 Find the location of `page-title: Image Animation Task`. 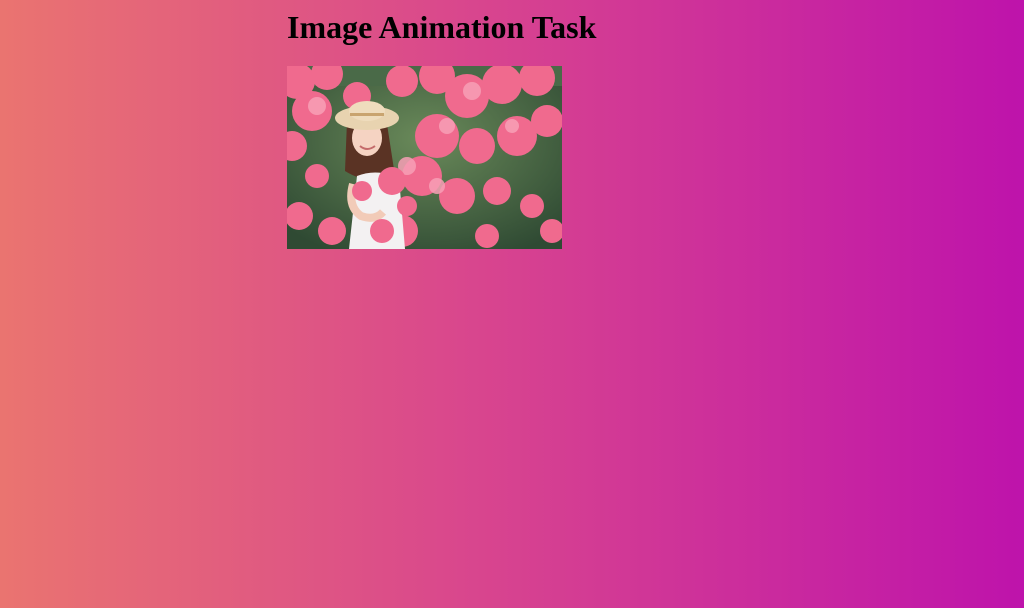

page-title: Image Animation Task is located at coordinates (442, 27).